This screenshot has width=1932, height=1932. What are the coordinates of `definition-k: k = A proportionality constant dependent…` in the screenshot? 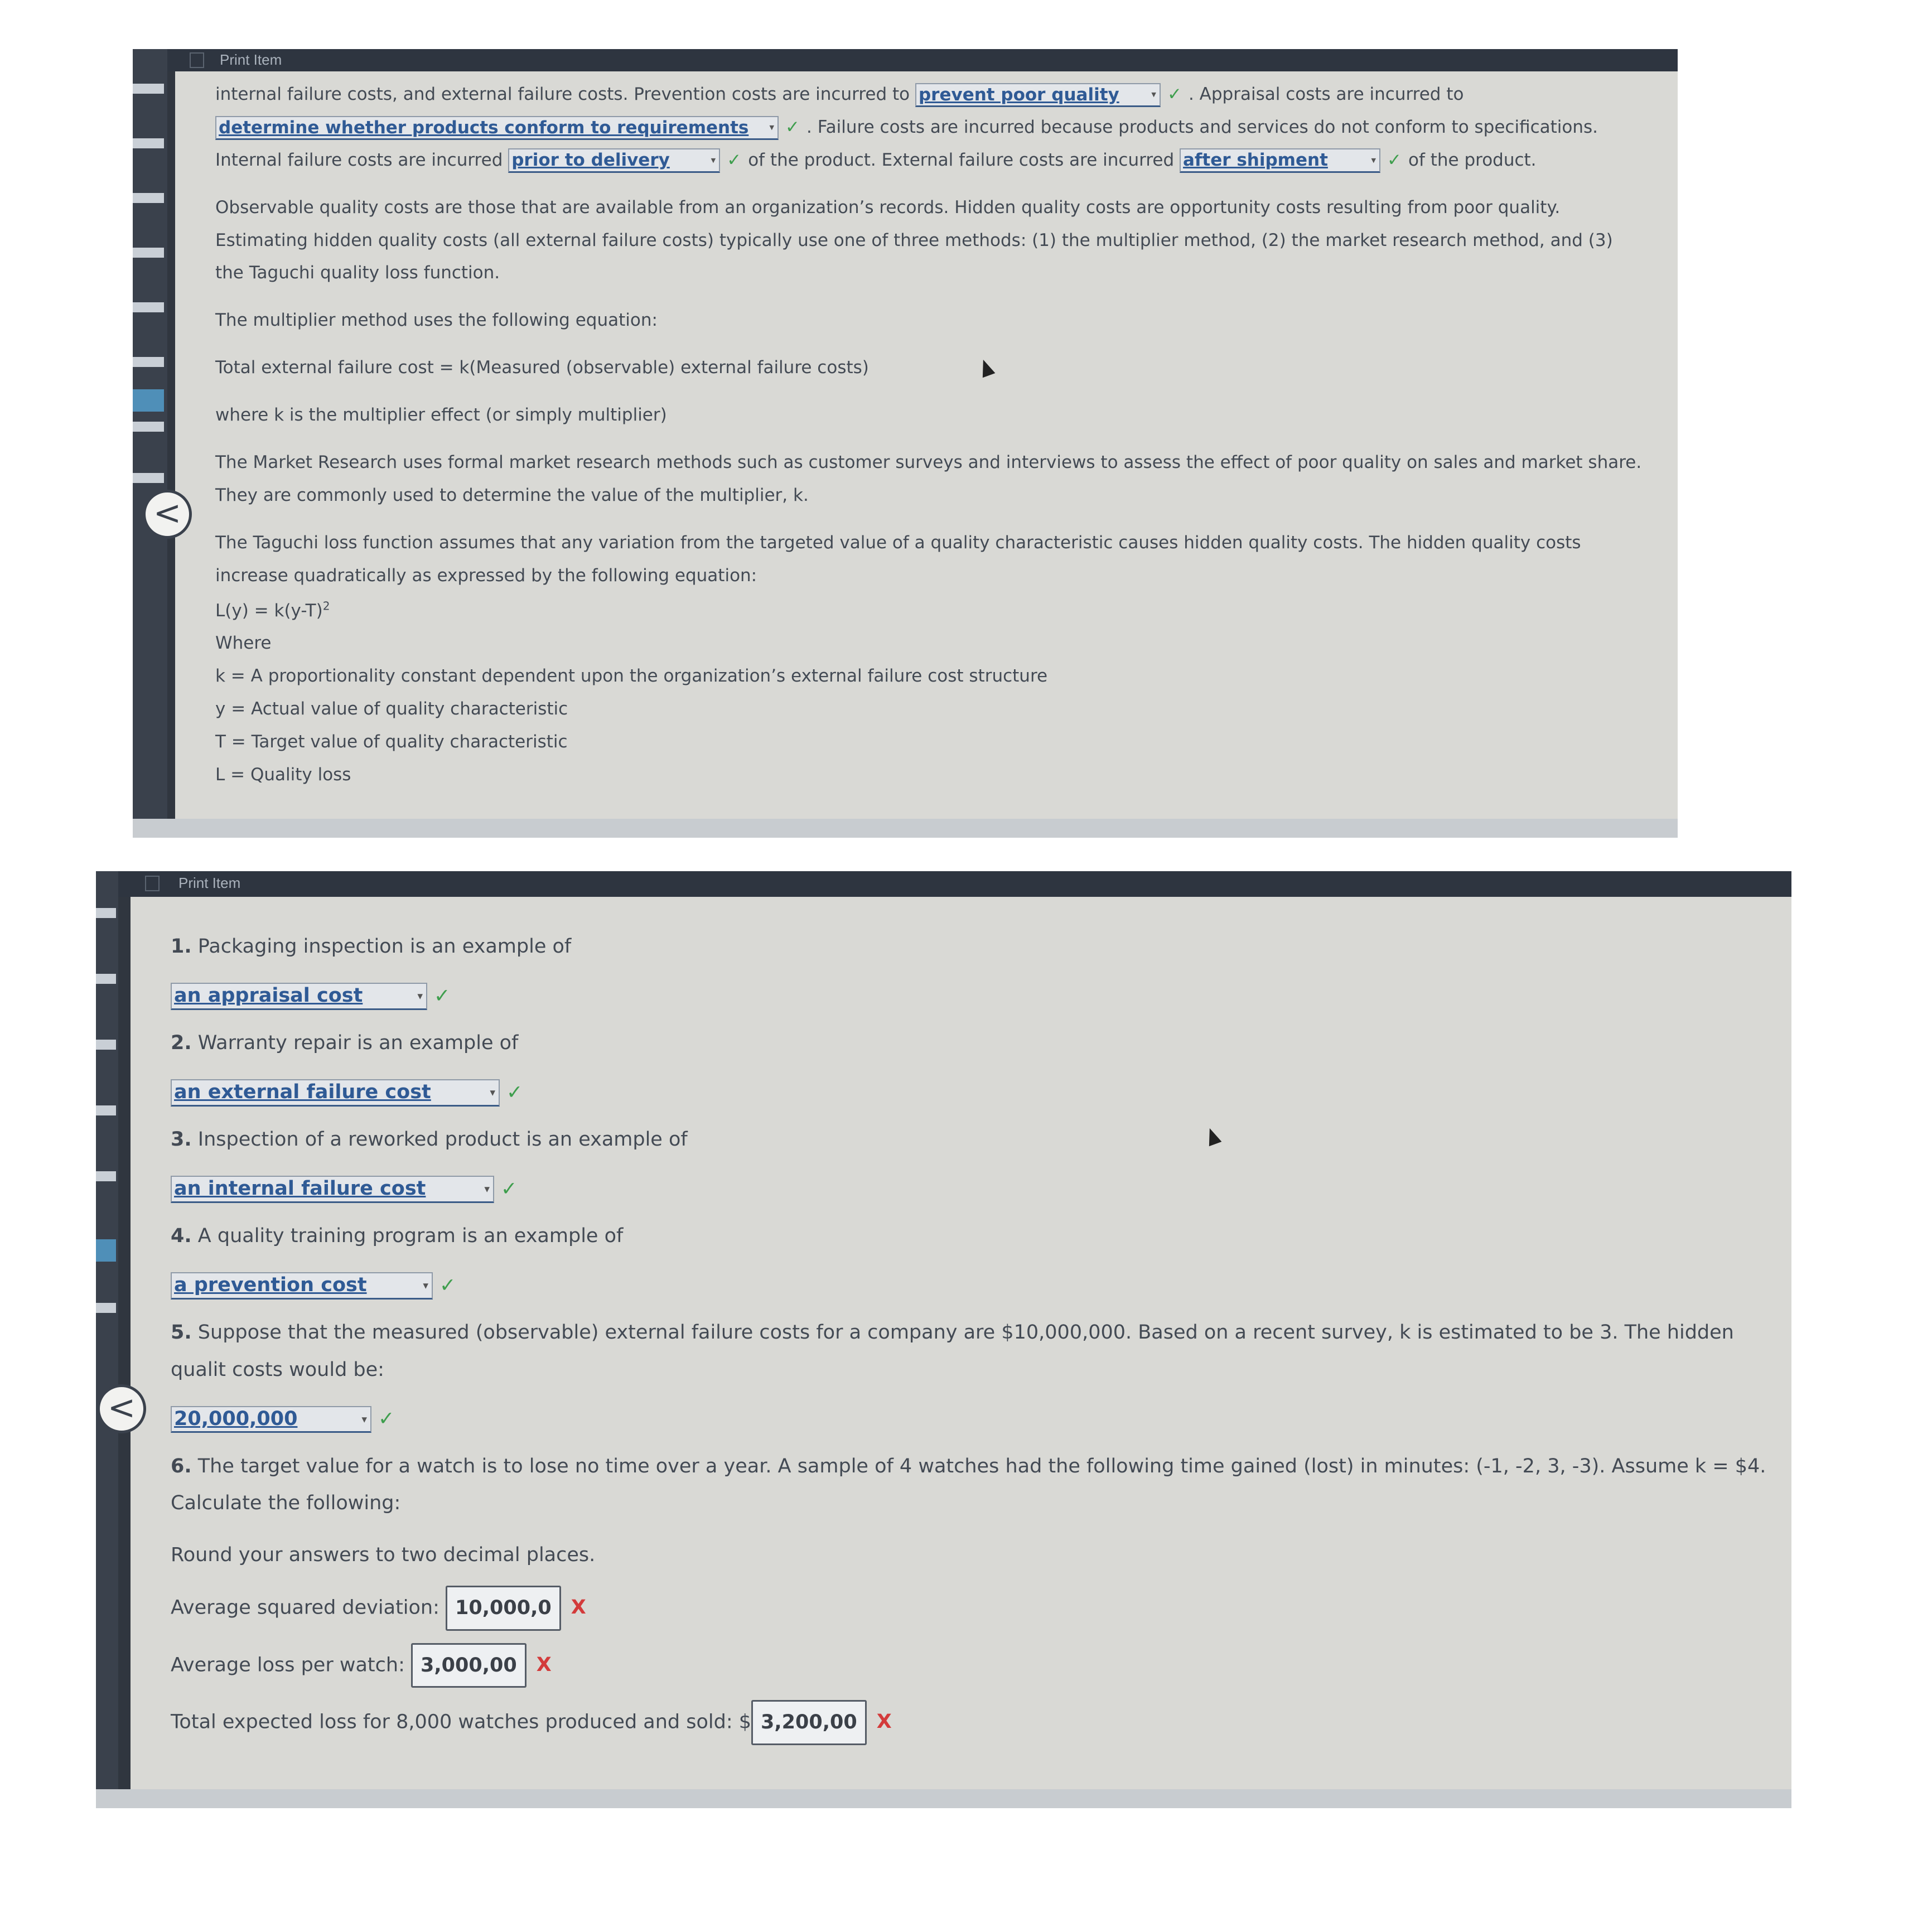 It's located at (631, 676).